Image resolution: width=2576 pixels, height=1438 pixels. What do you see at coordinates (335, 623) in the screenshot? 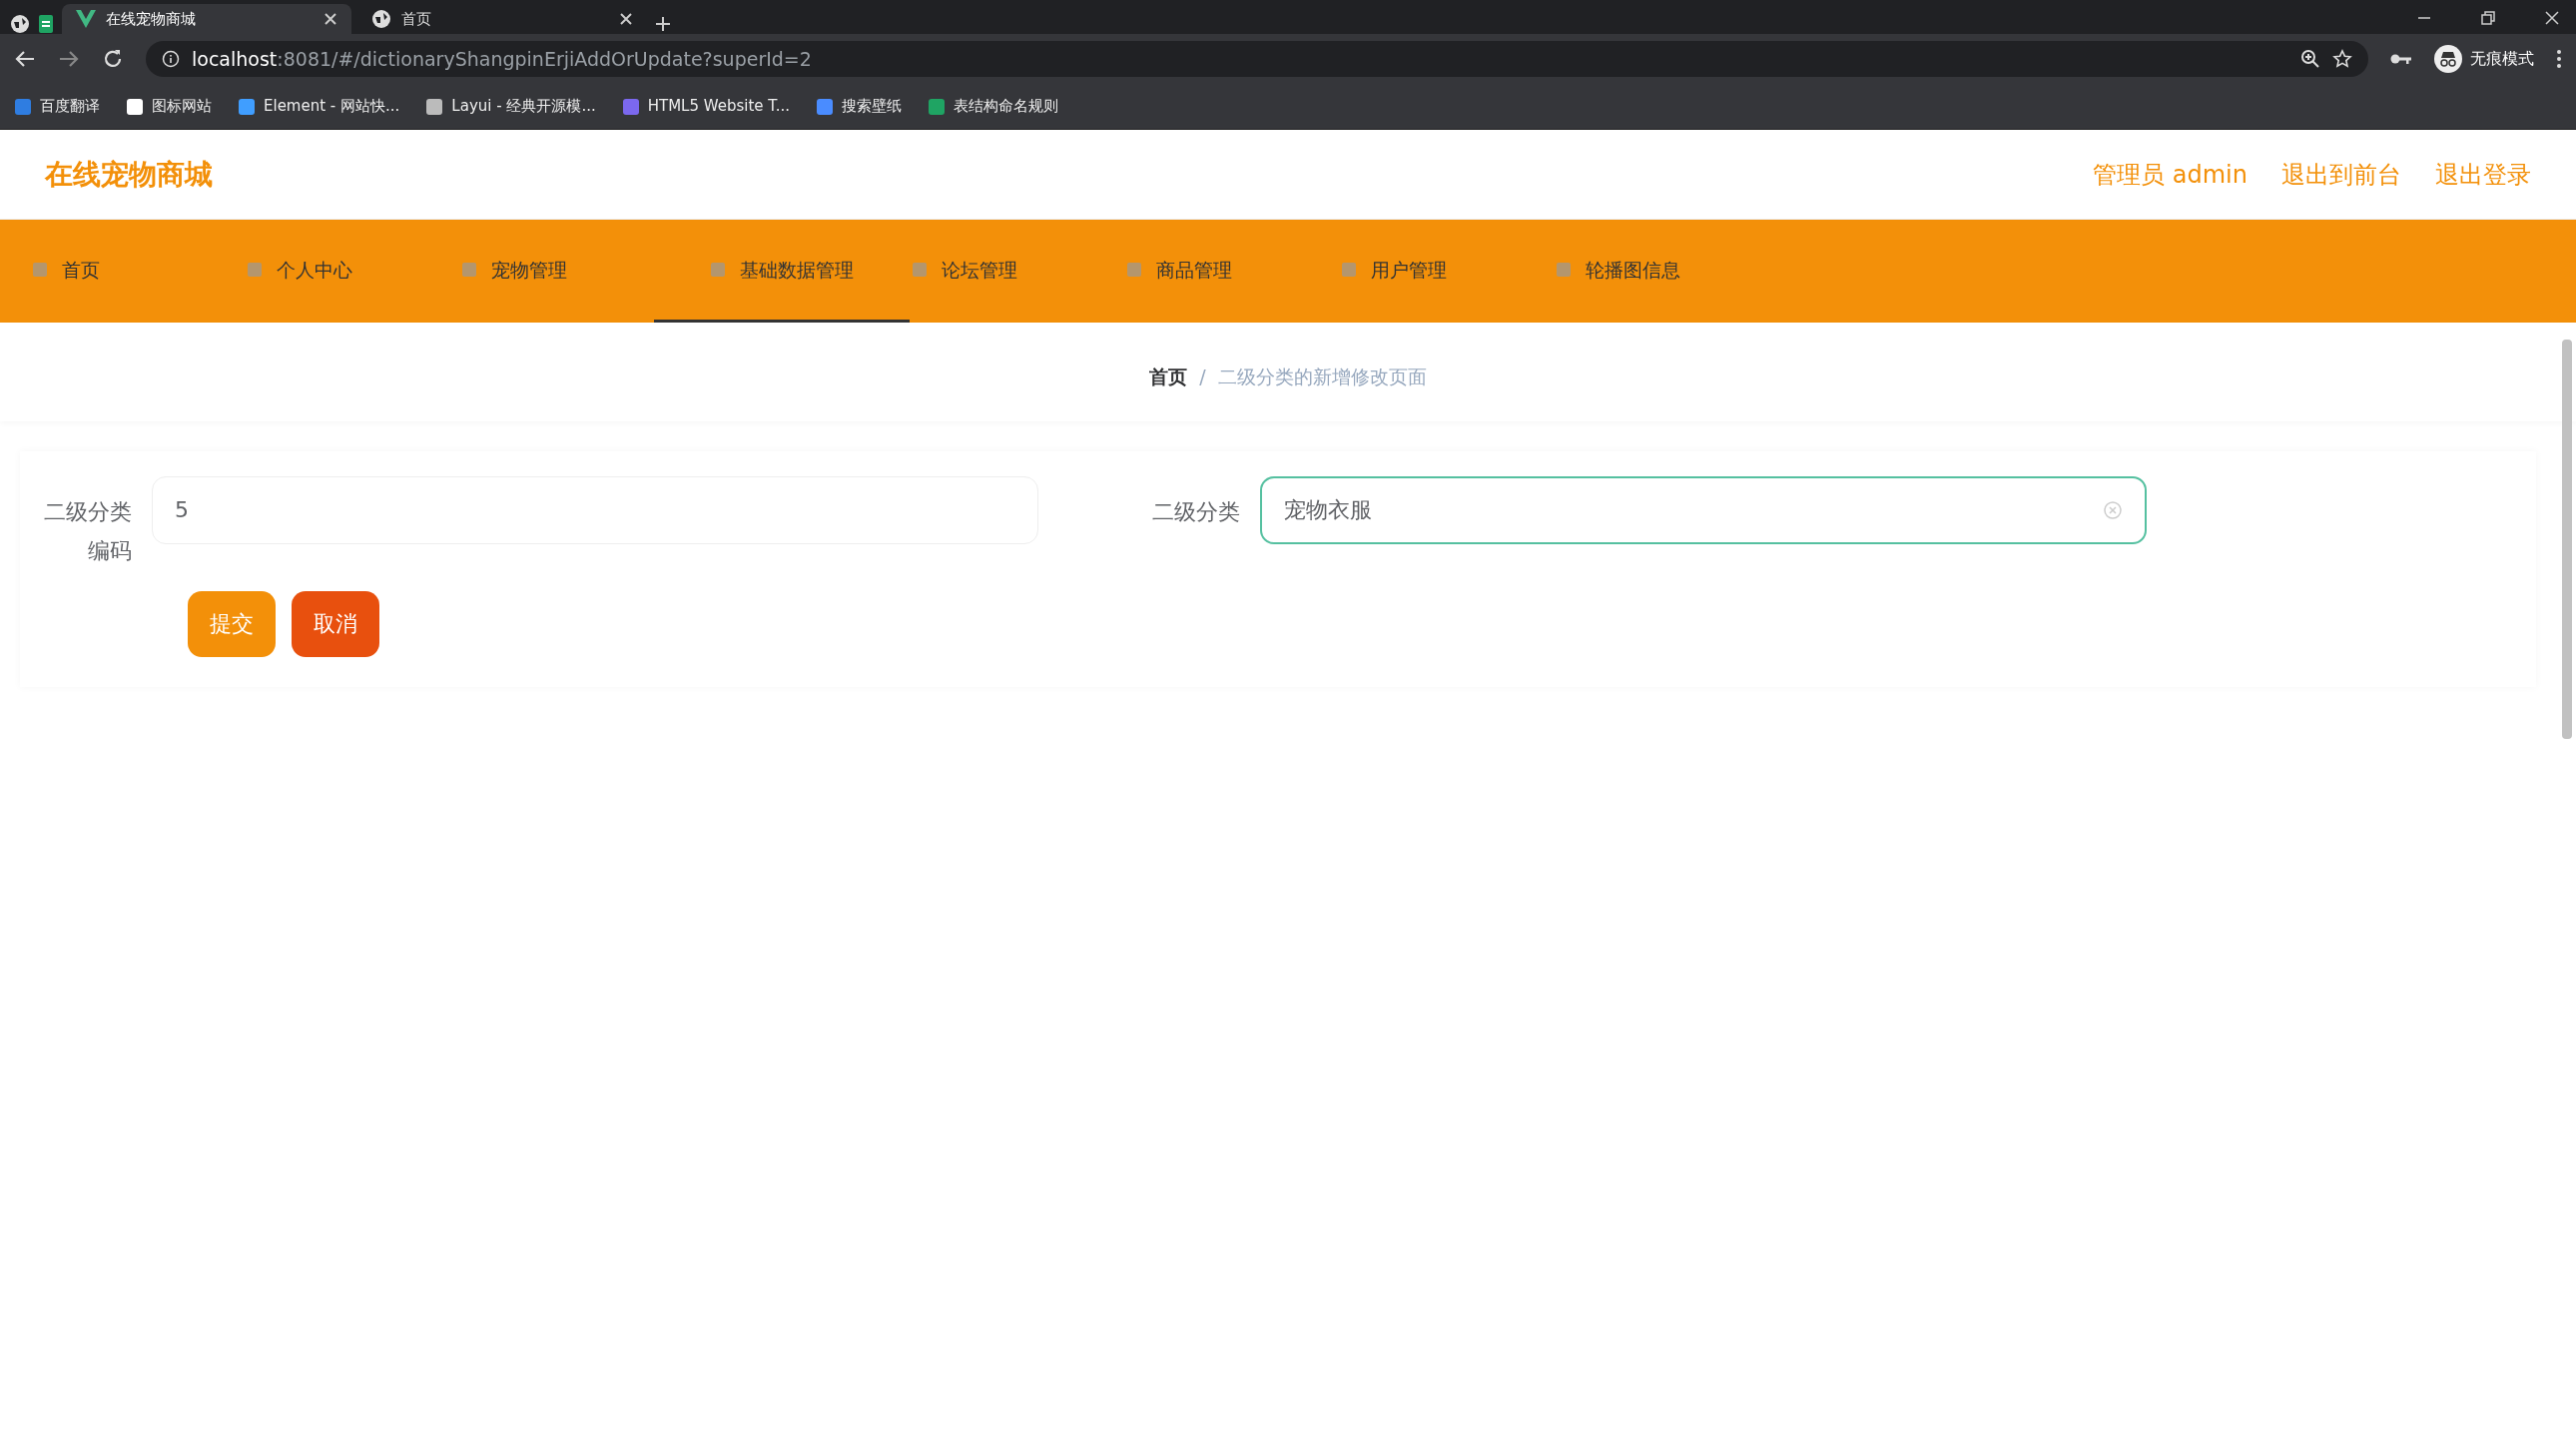
I see `cancel-button: 取消` at bounding box center [335, 623].